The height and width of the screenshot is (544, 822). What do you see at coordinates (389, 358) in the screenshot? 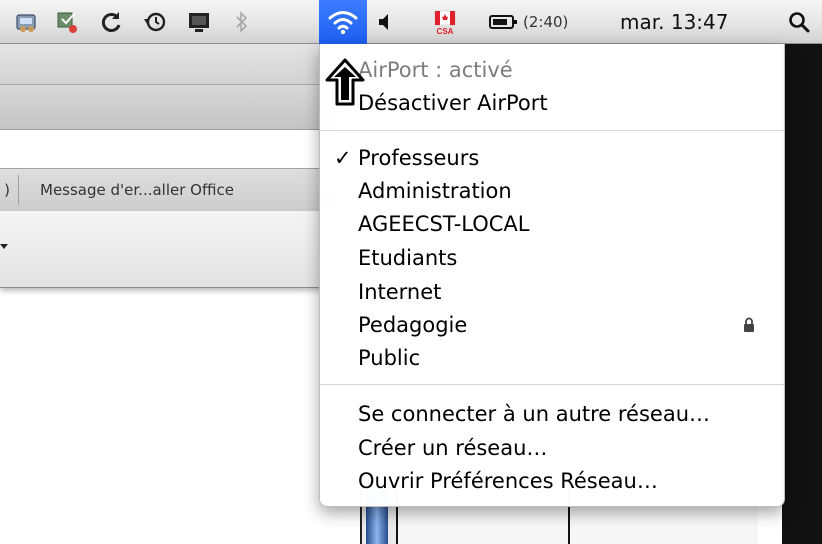
I see `network-name: Public` at bounding box center [389, 358].